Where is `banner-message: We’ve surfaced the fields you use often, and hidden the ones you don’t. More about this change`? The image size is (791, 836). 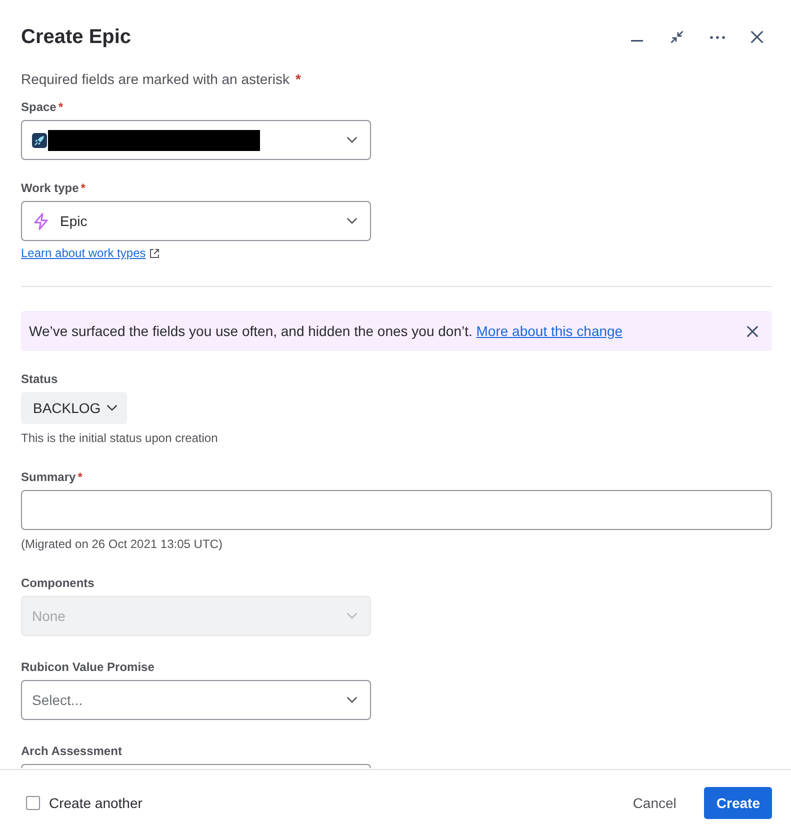
banner-message: We’ve surfaced the fields you use often, and hidden the ones you don’t. More about this change is located at coordinates (326, 331).